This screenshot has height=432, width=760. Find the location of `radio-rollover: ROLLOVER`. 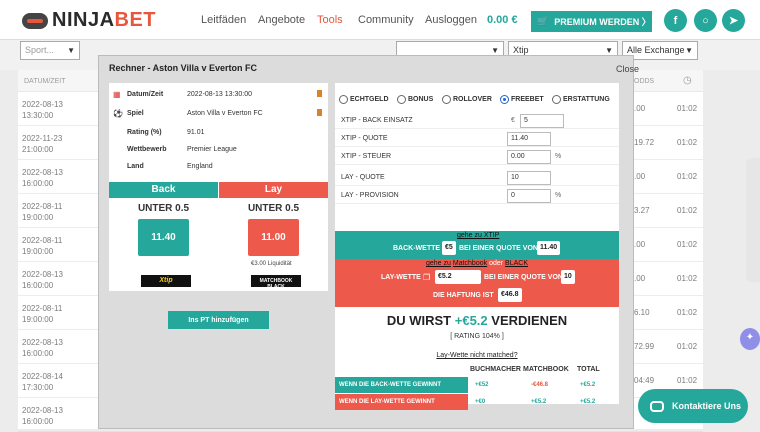

radio-rollover: ROLLOVER is located at coordinates (467, 99).